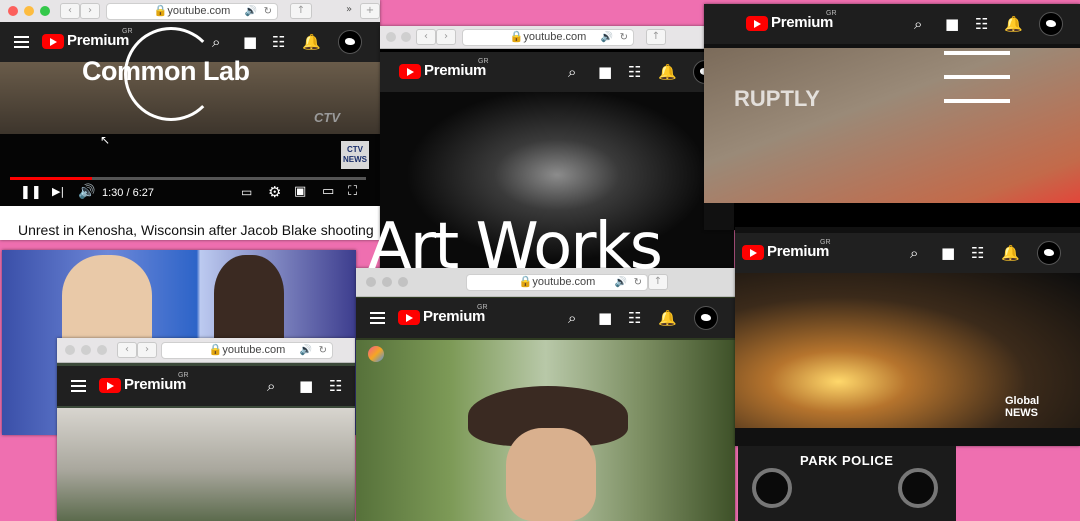 The height and width of the screenshot is (521, 1080). I want to click on new-tab-button: +, so click(370, 11).